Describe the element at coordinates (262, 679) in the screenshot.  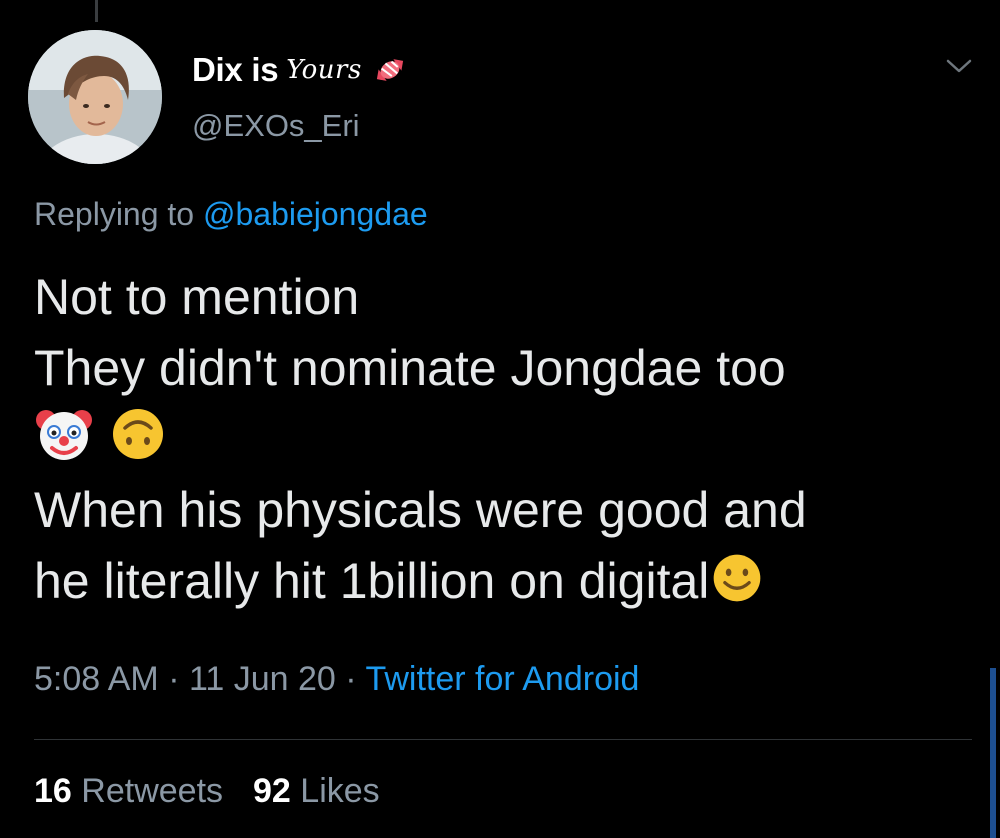
I see `tweet-date: 11 Jun 20` at that location.